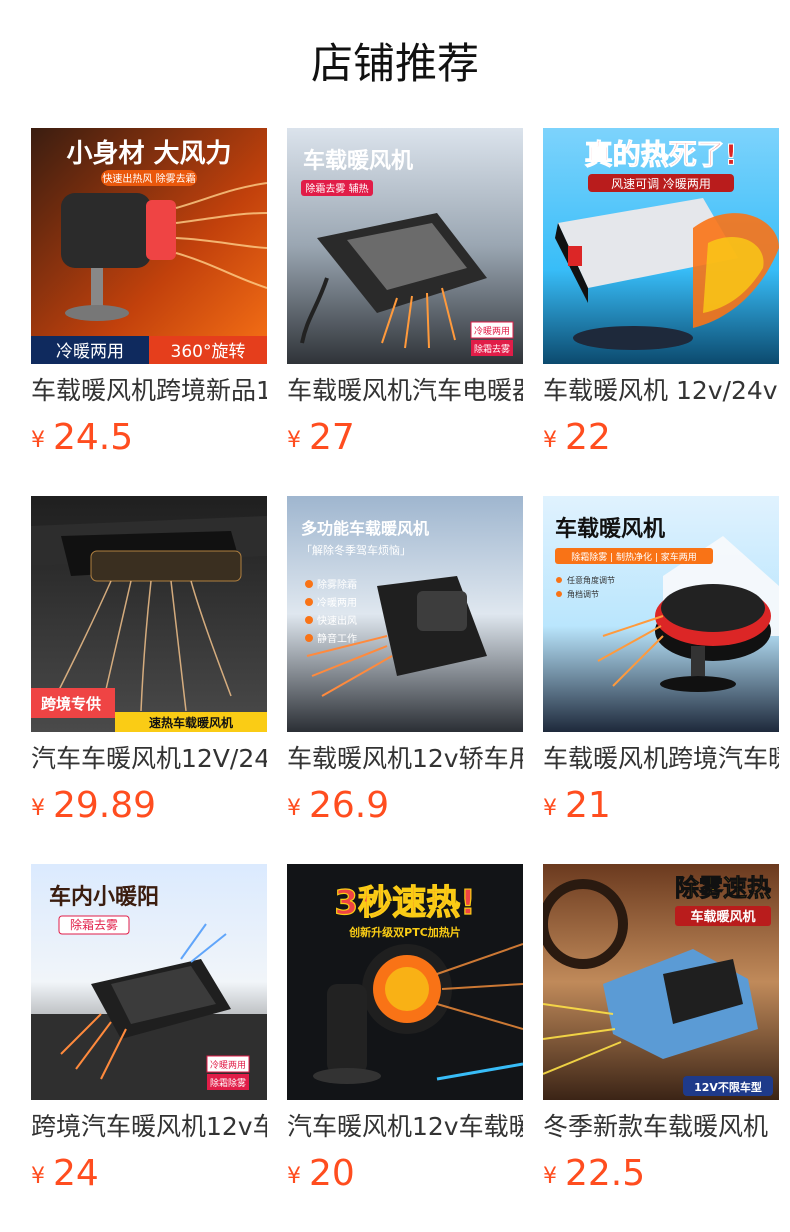 The width and height of the screenshot is (790, 1232). What do you see at coordinates (149, 1174) in the screenshot?
I see `product-price: ¥24` at bounding box center [149, 1174].